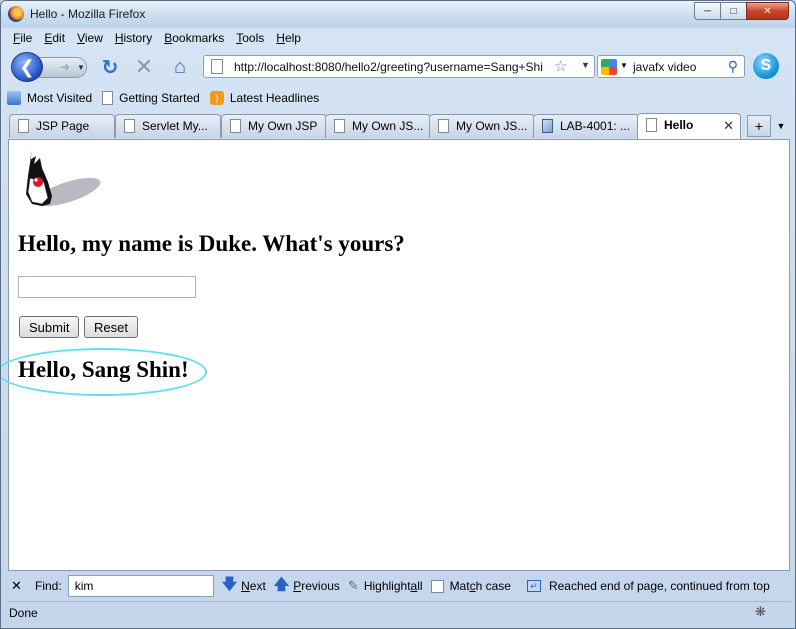  Describe the element at coordinates (399, 612) in the screenshot. I see `status-bar: Done ❋` at that location.